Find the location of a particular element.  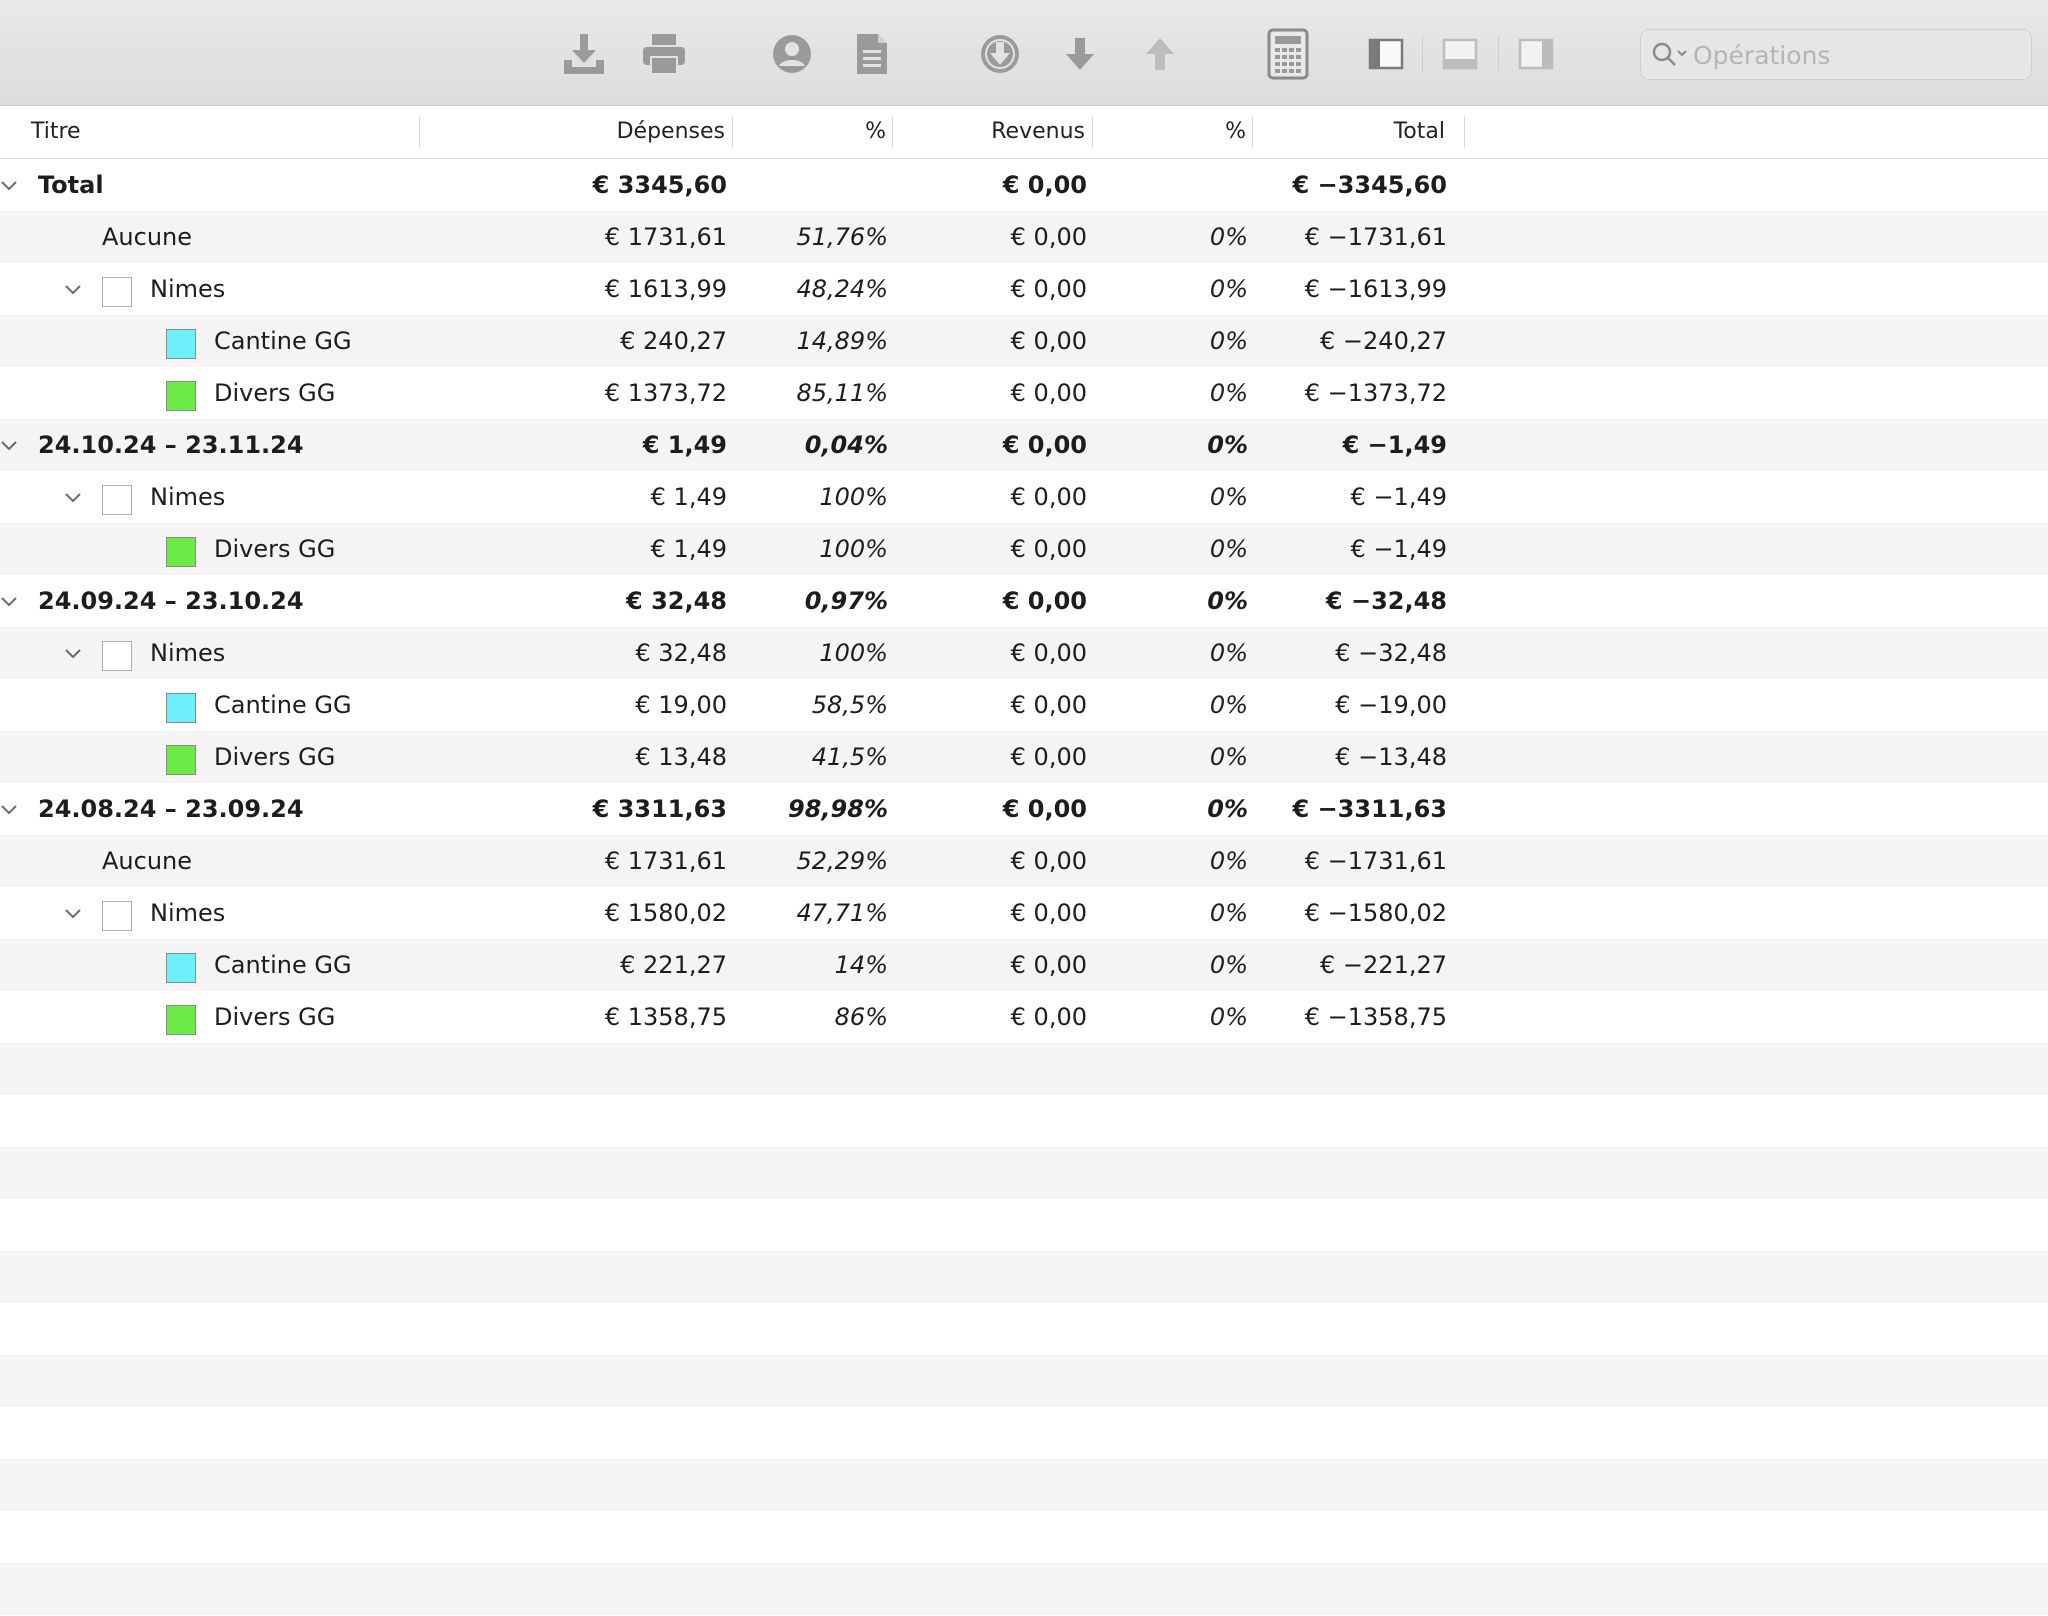

group-row: Total € 3345,60 € 0,00 € −3345,60 is located at coordinates (1024, 185).